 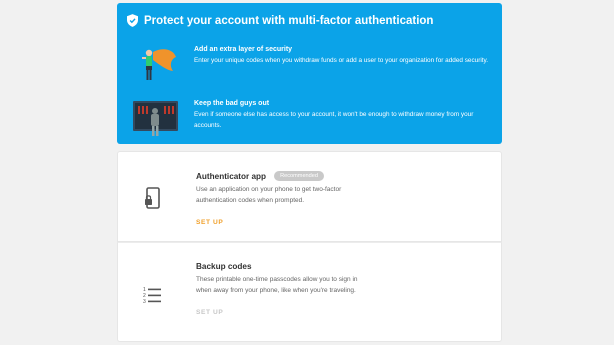 I want to click on recommended-badge: Recommended, so click(x=299, y=176).